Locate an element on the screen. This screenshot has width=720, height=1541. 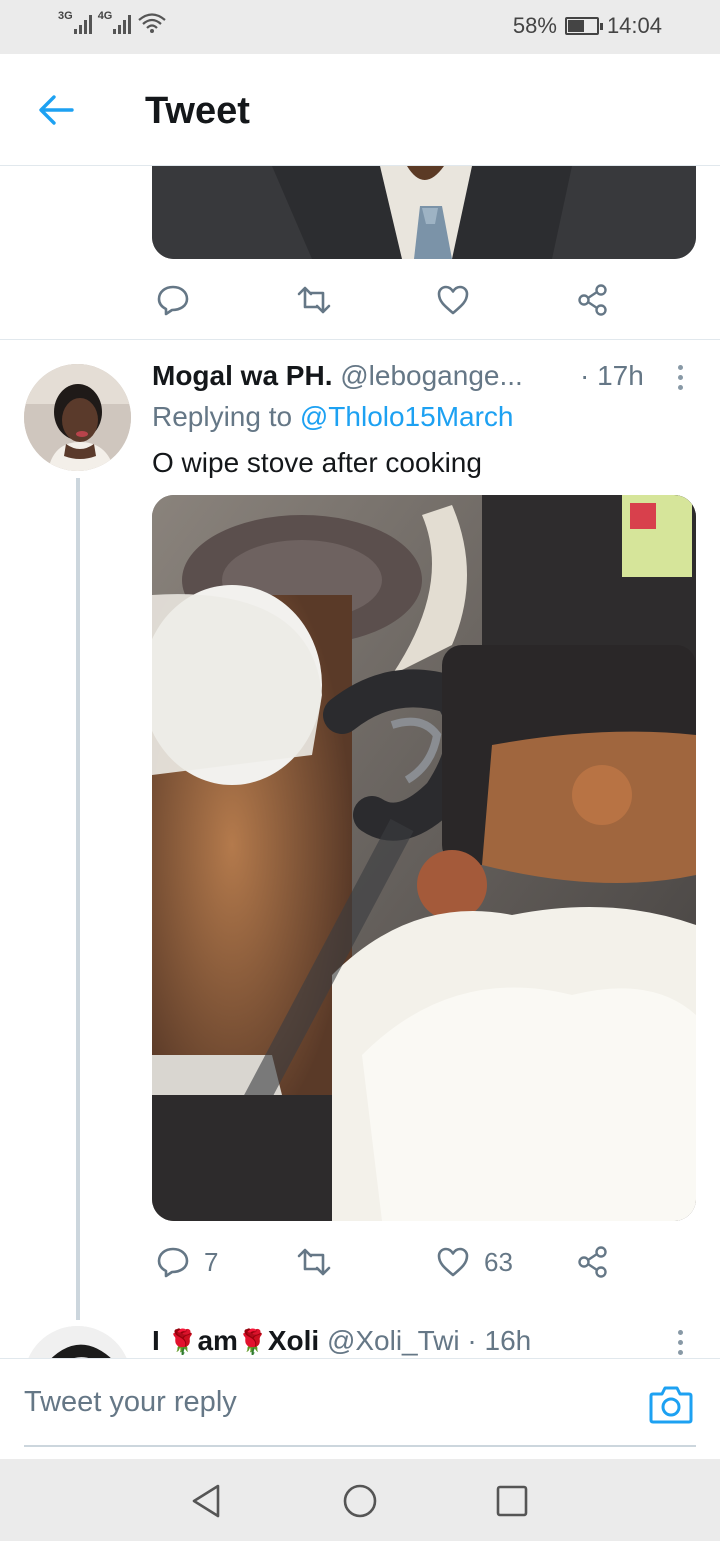
network-type-1: 3G is located at coordinates (65, 16).